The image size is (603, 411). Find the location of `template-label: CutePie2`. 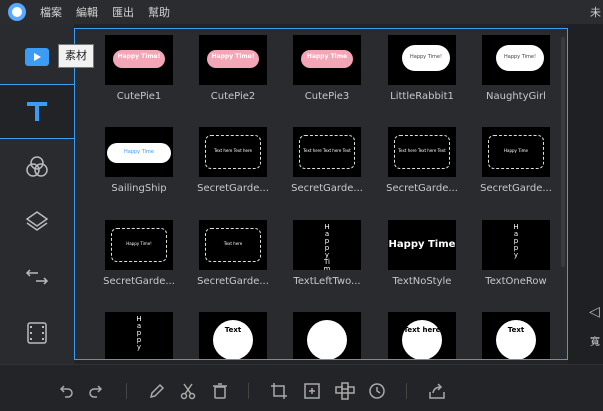

template-label: CutePie2 is located at coordinates (233, 96).